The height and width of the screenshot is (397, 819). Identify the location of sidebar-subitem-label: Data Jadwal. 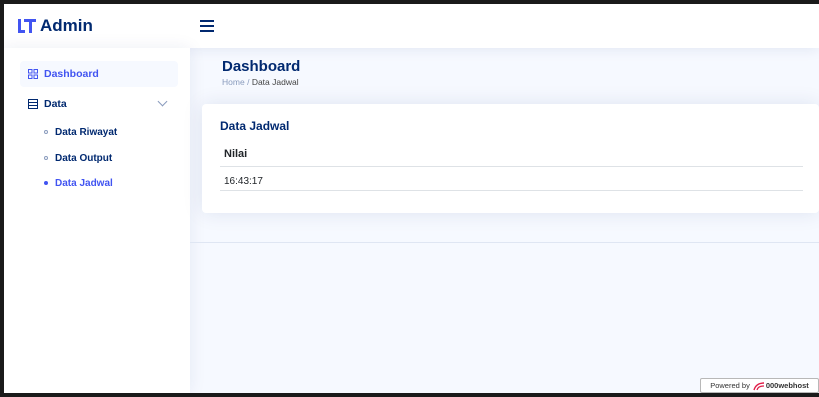
(84, 183).